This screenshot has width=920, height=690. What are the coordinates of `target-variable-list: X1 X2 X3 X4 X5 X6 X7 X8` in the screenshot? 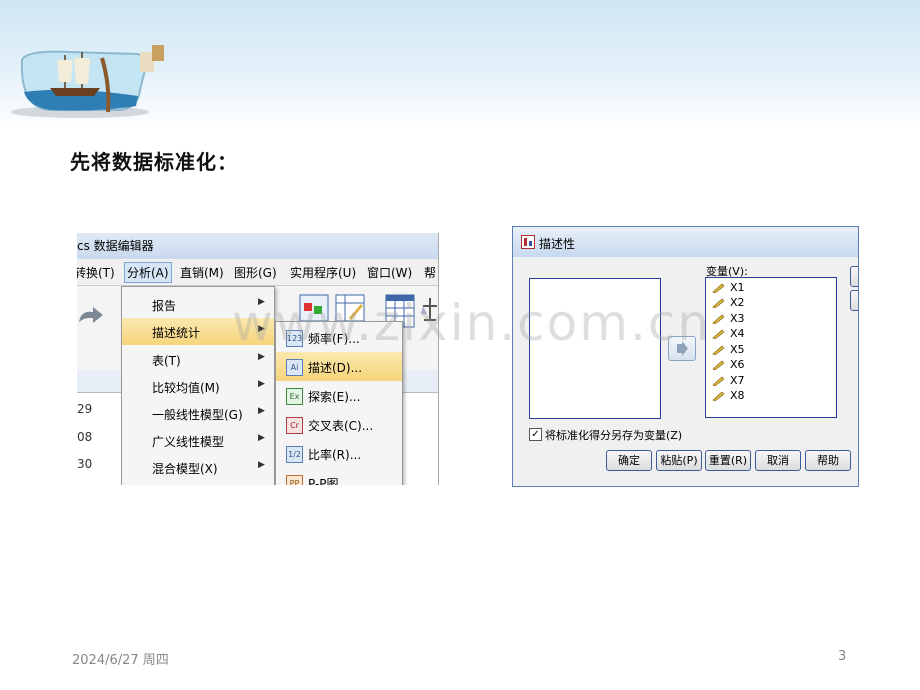 It's located at (771, 347).